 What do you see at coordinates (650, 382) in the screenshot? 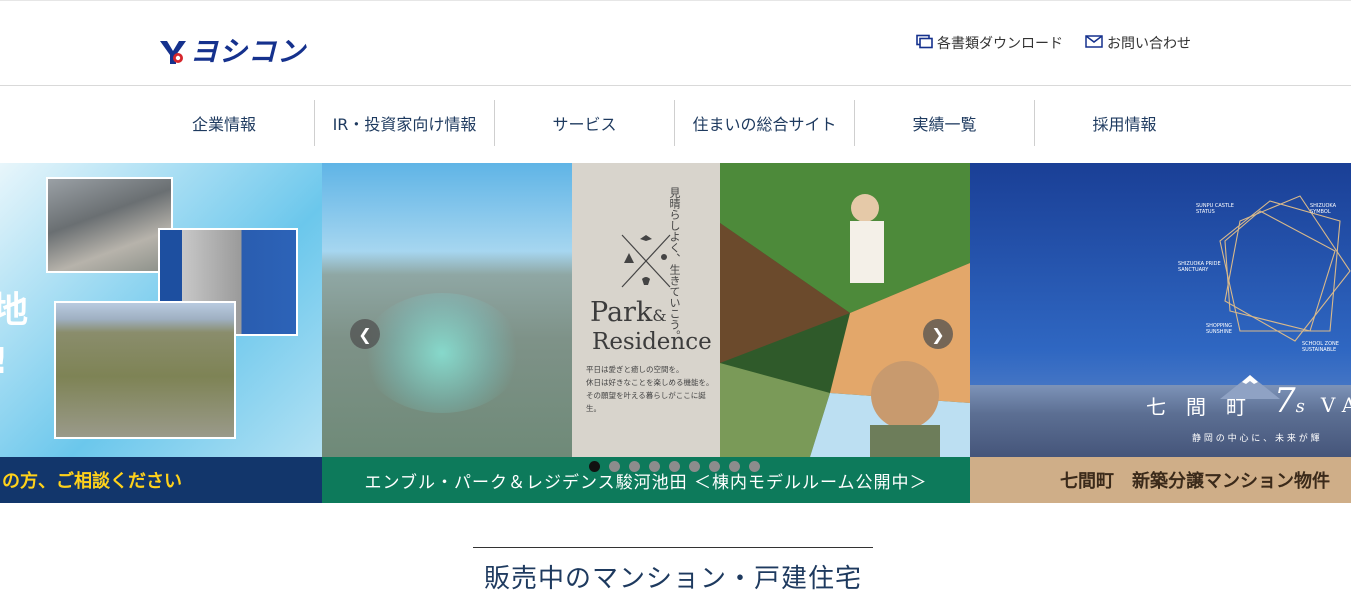
I see `banner-copy-line: 休日は好きなことを楽しめる機能を。` at bounding box center [650, 382].